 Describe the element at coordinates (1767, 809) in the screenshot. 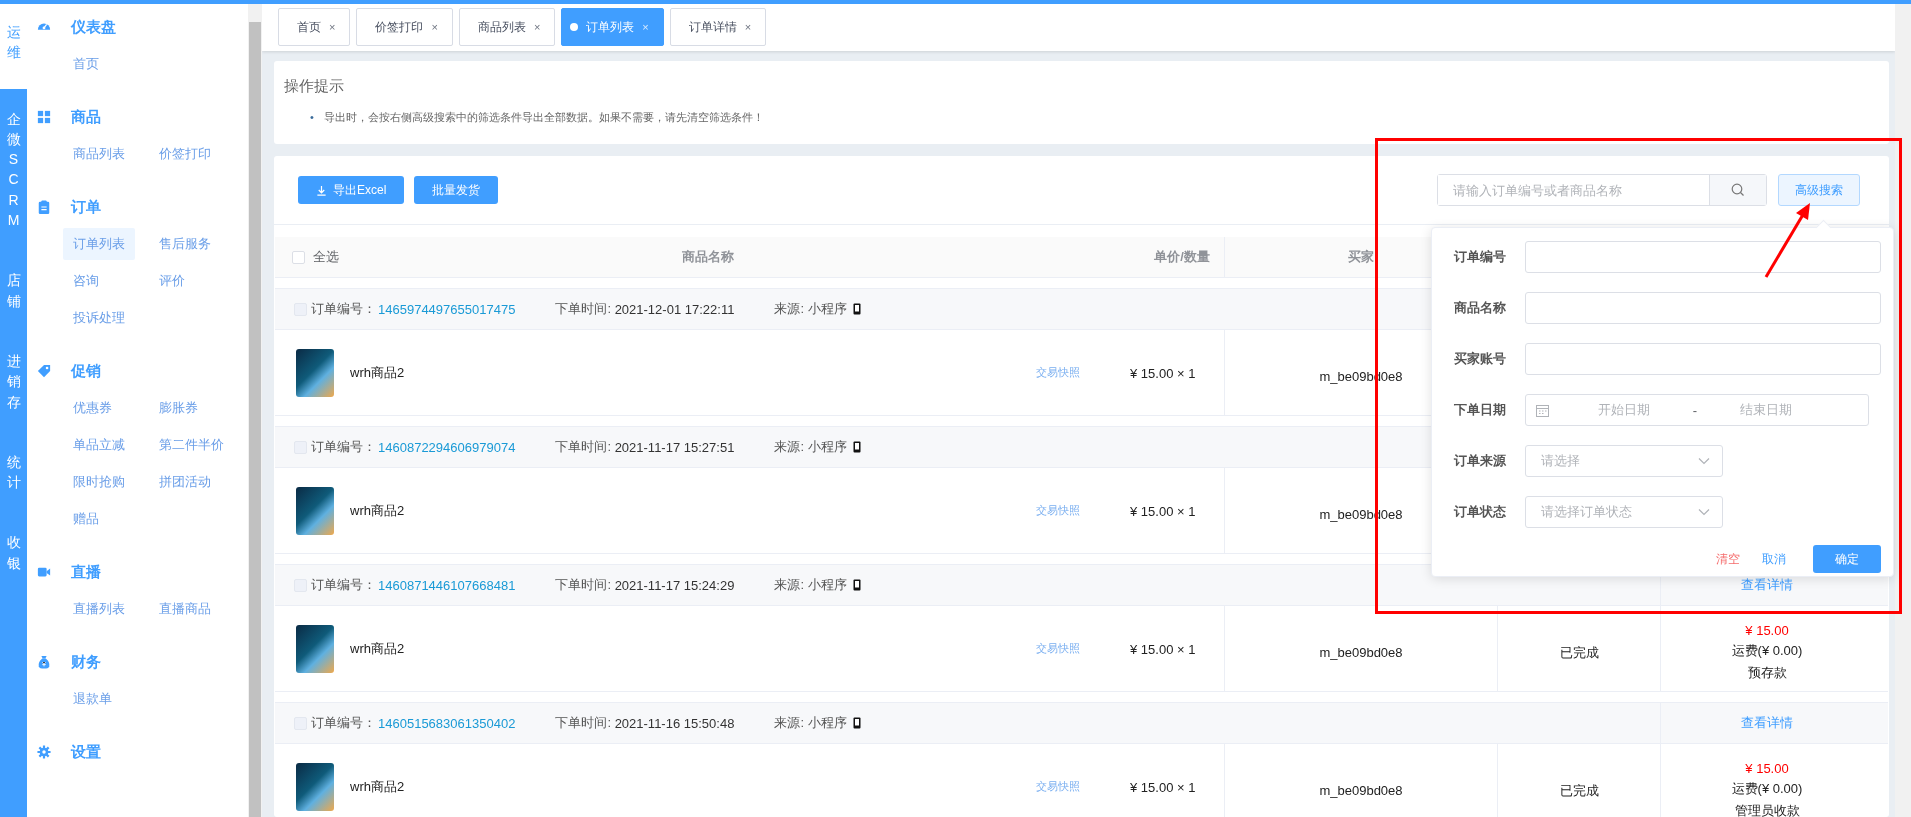

I see `payment-method: 管理员收款` at that location.